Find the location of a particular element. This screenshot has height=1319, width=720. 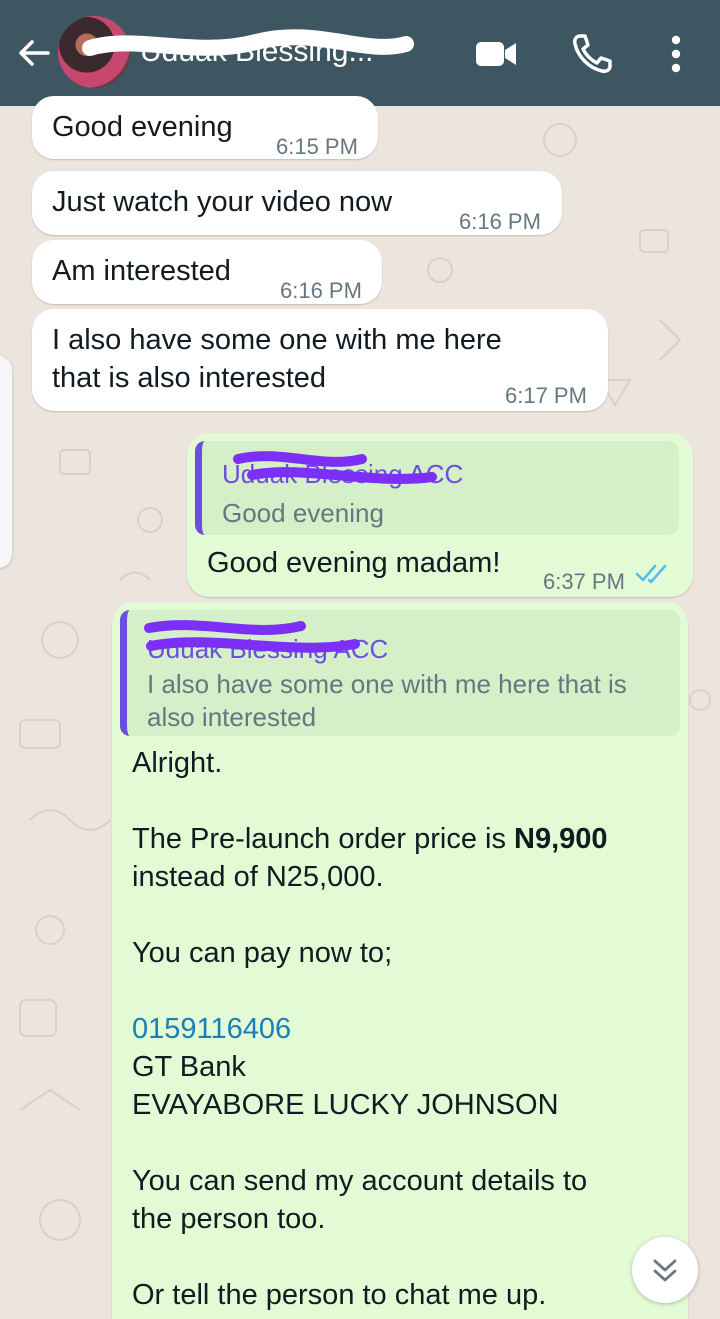

message-line: You can send my account details to is located at coordinates (360, 1181).